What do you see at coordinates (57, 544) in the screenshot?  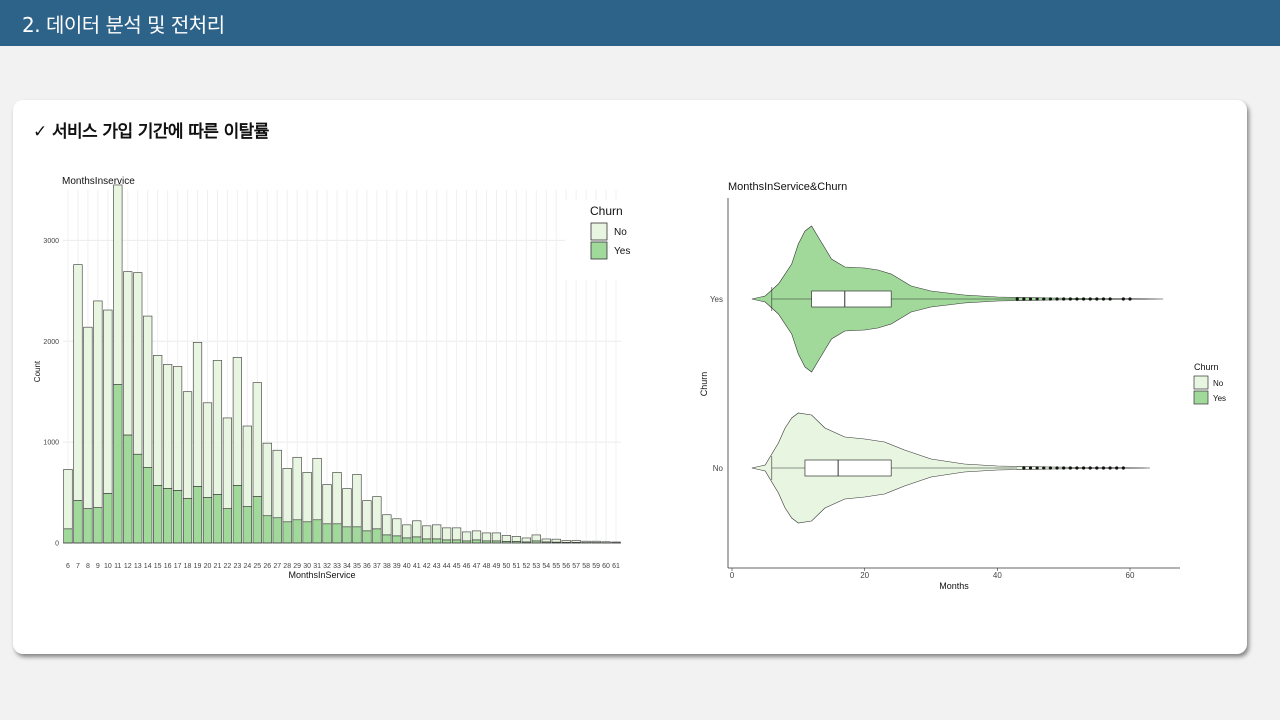 I see `y-tick-label: 0` at bounding box center [57, 544].